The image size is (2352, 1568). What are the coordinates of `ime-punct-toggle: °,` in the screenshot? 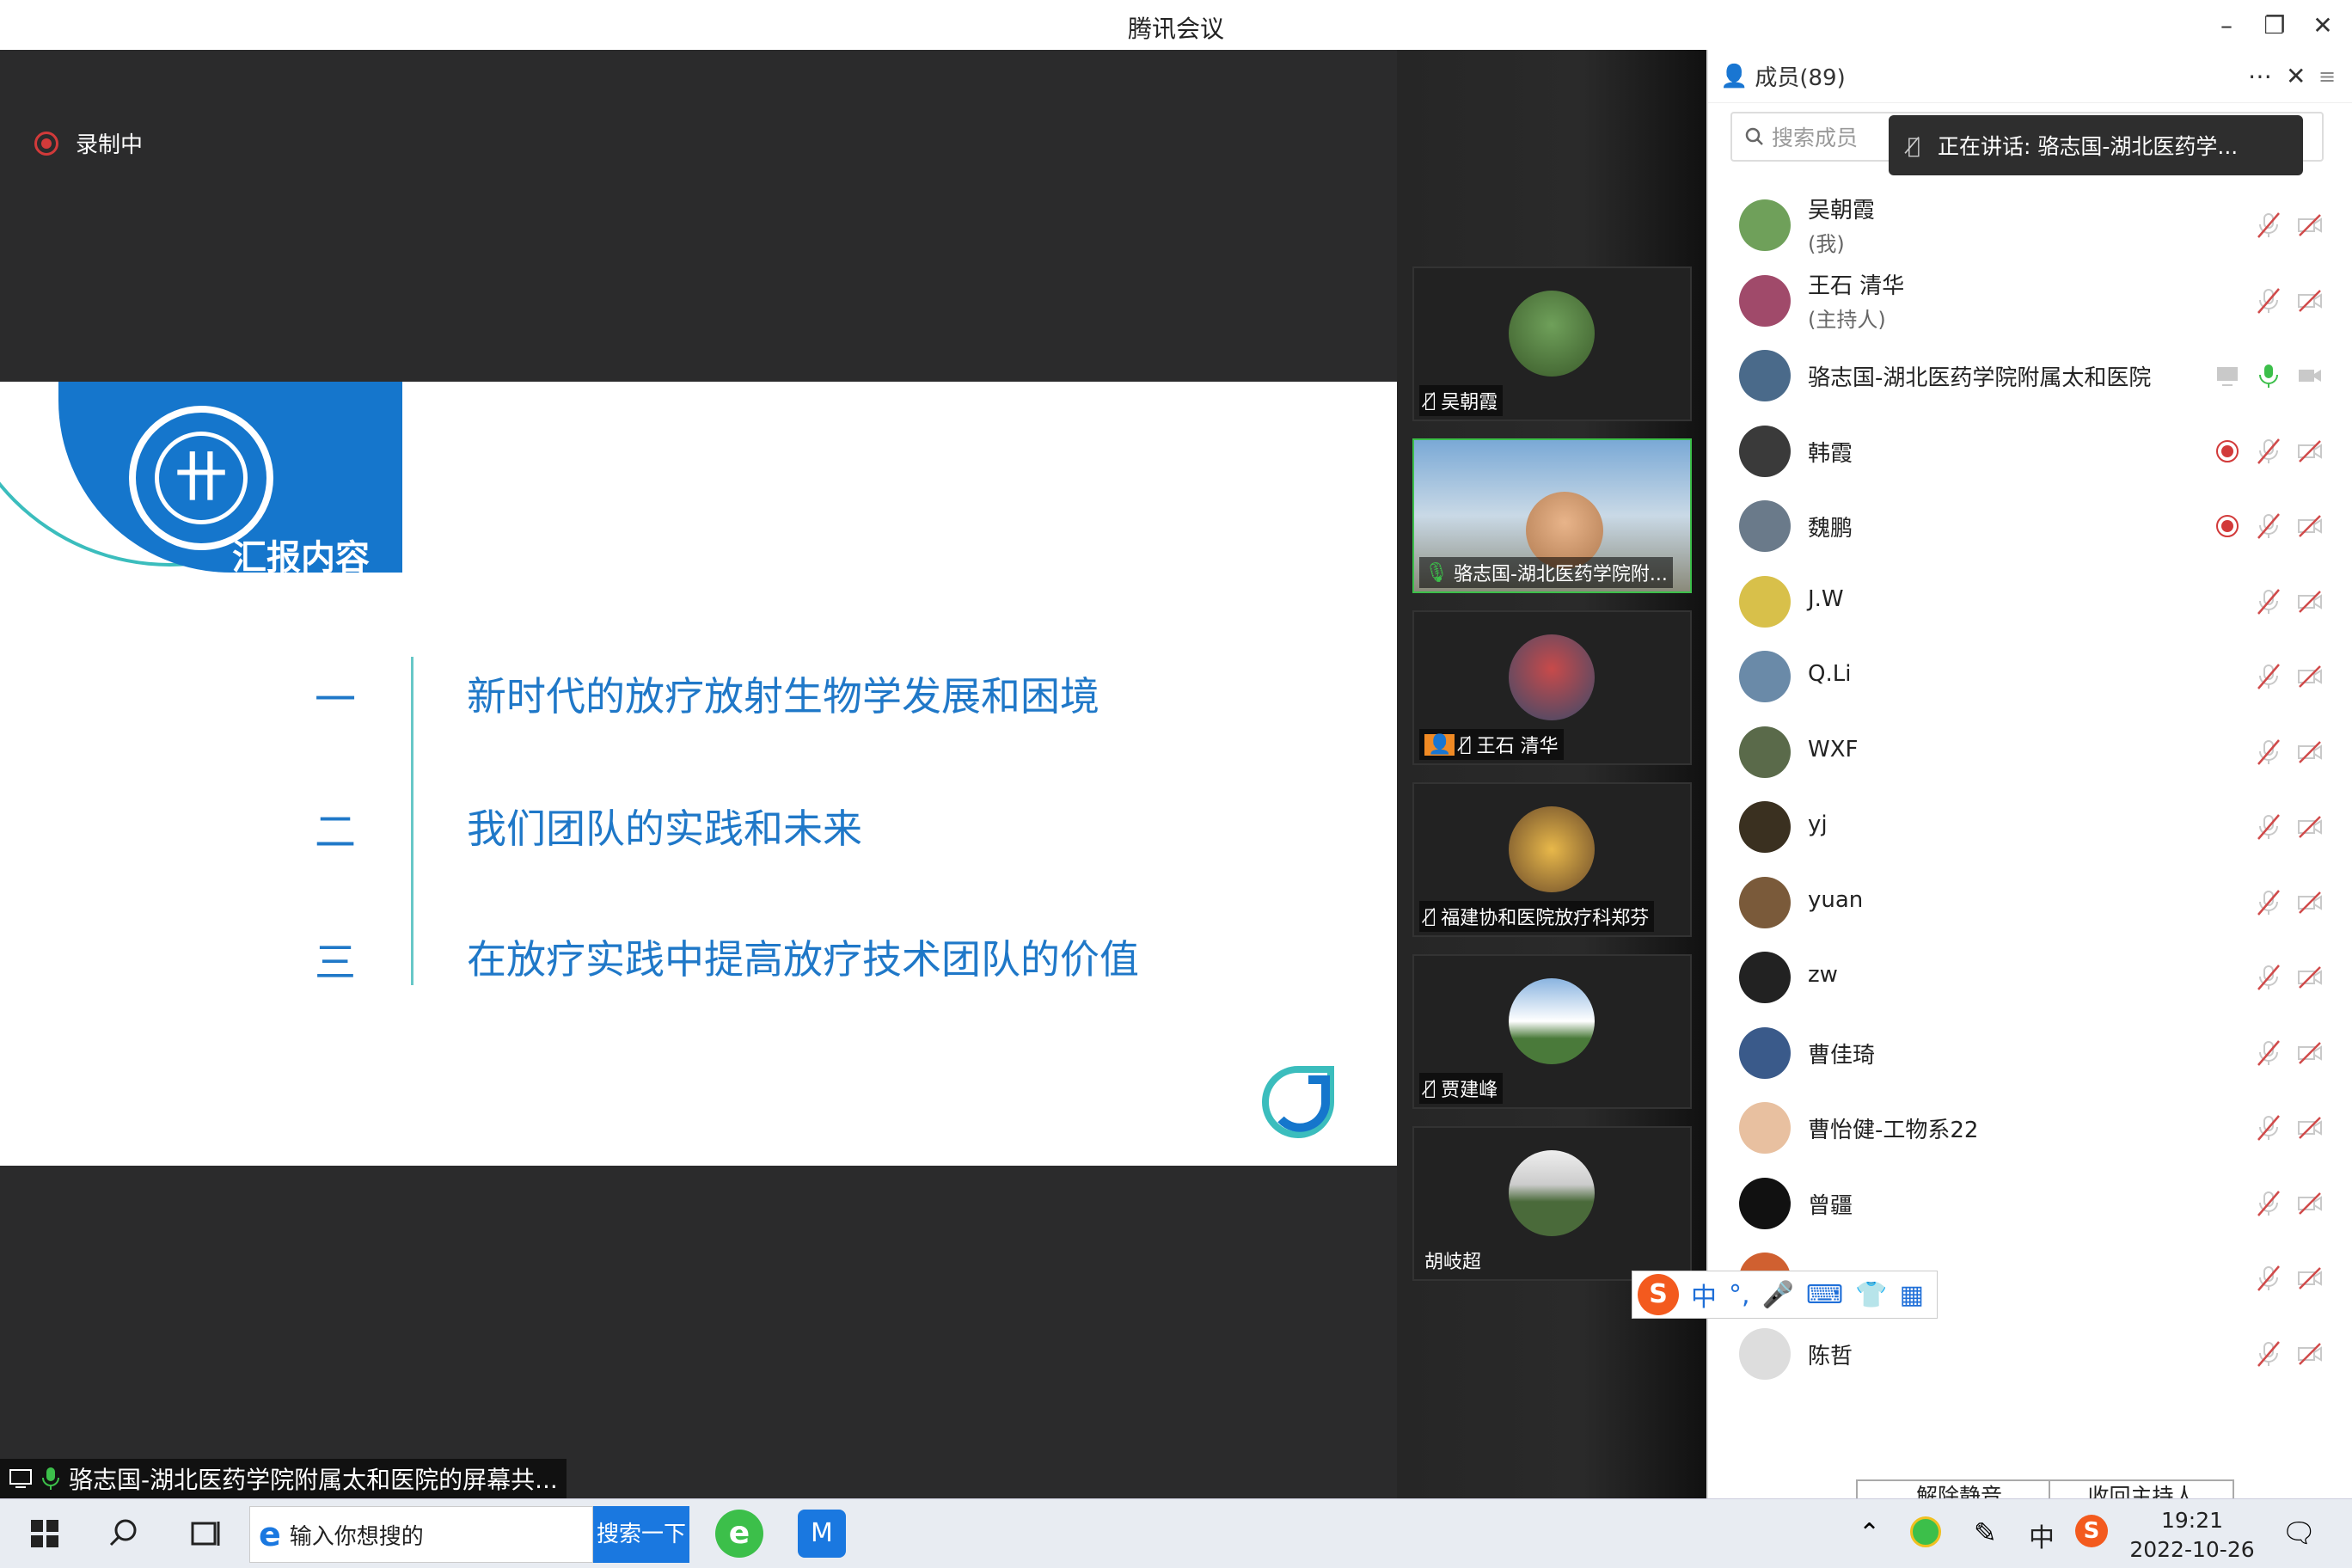 It's located at (1739, 1295).